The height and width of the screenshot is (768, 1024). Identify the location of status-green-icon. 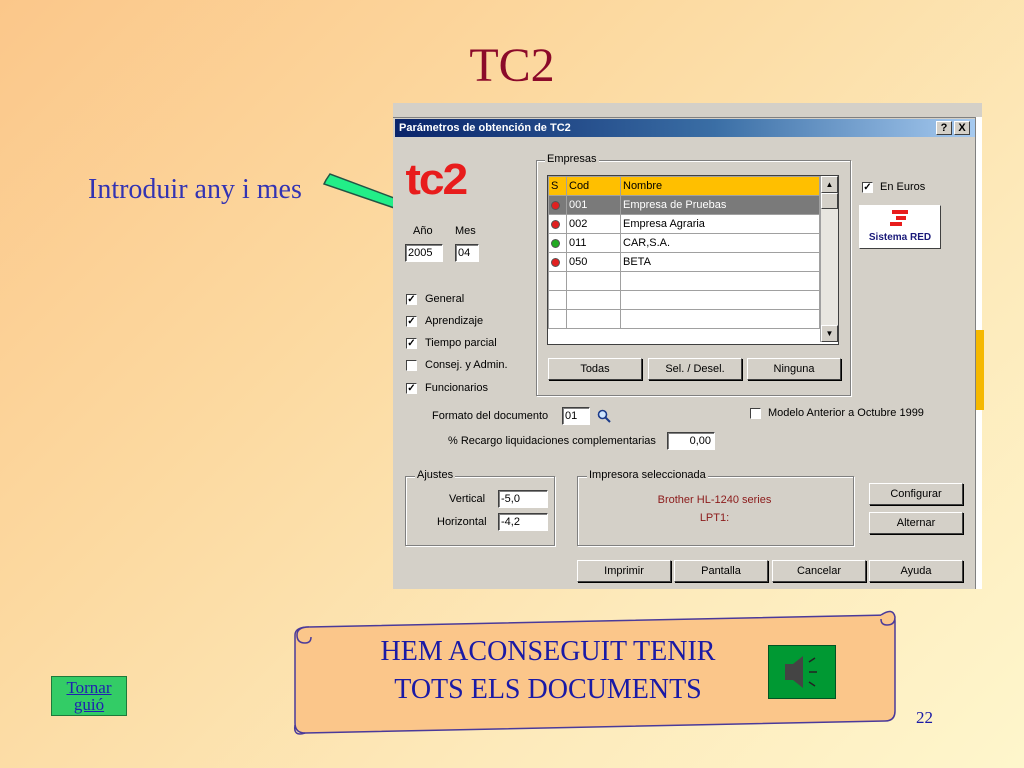
(555, 243).